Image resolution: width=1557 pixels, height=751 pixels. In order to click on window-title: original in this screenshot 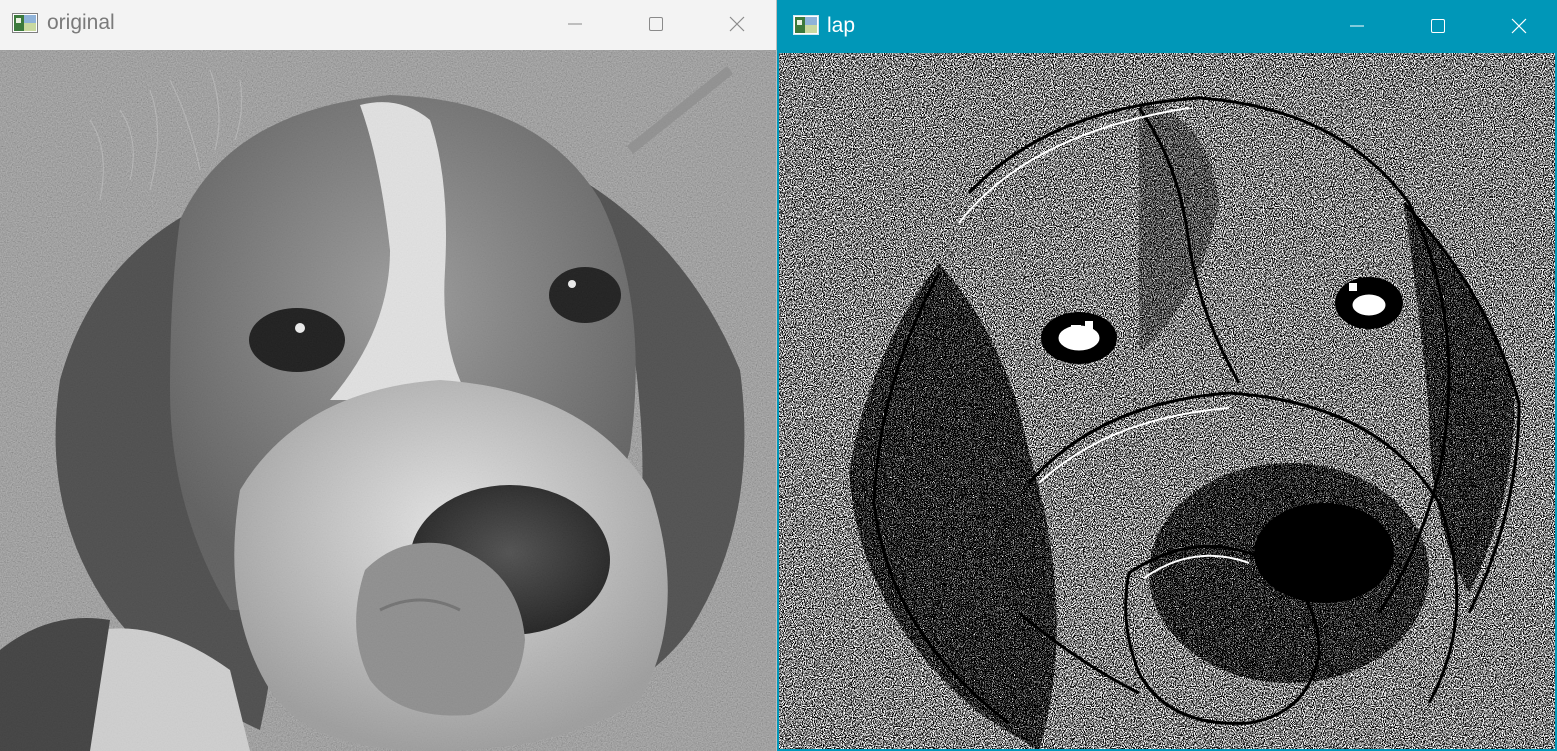, I will do `click(81, 22)`.